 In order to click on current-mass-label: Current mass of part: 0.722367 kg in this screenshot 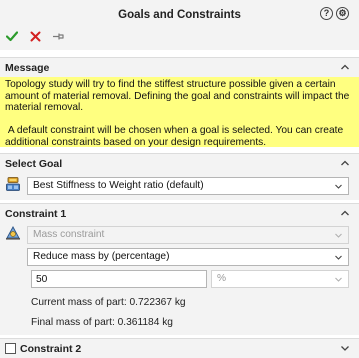, I will do `click(108, 302)`.